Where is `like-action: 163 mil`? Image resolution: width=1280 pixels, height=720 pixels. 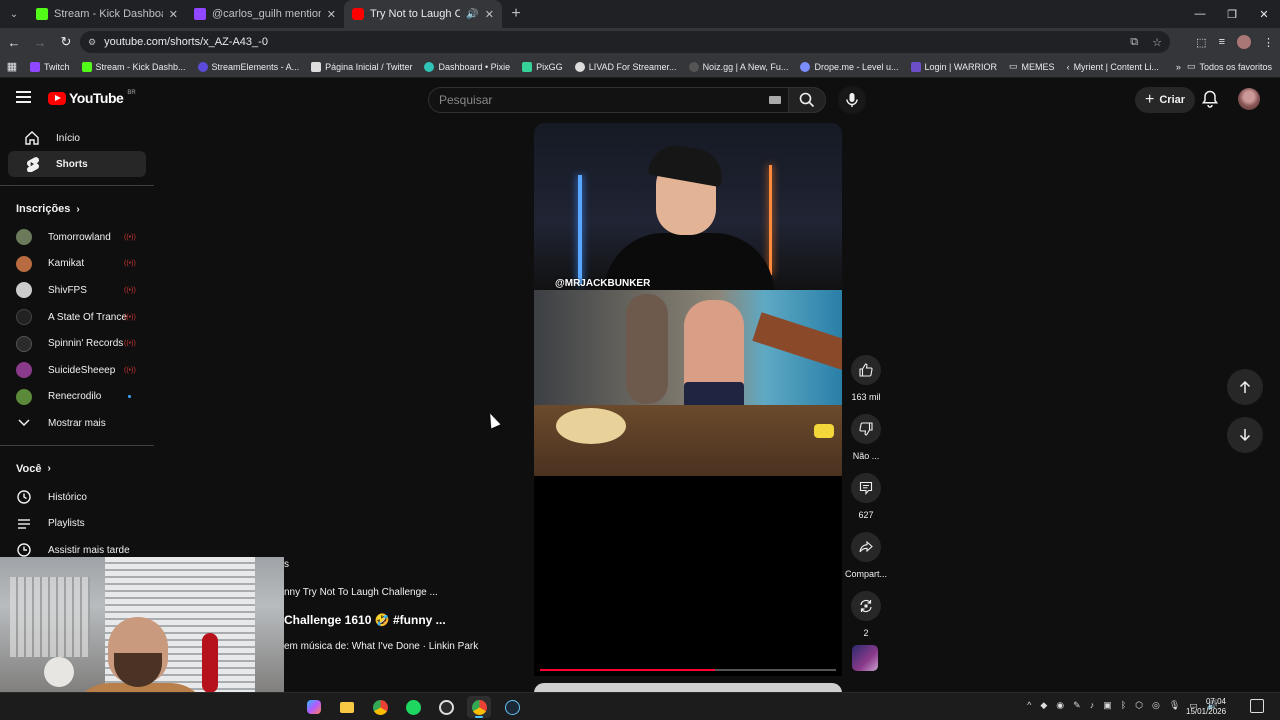 like-action: 163 mil is located at coordinates (866, 378).